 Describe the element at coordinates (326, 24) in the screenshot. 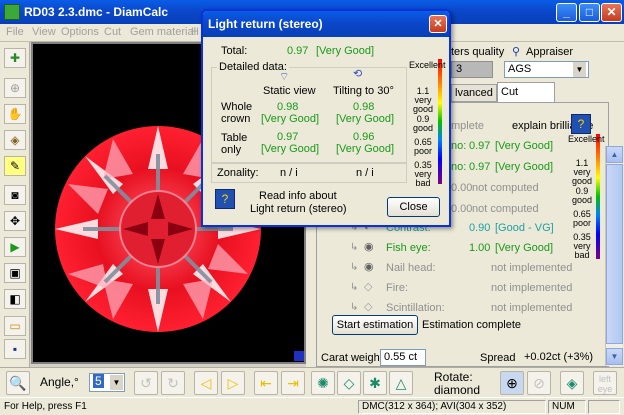

I see `dialog-title-bar: Light return (stereo) ✕` at that location.